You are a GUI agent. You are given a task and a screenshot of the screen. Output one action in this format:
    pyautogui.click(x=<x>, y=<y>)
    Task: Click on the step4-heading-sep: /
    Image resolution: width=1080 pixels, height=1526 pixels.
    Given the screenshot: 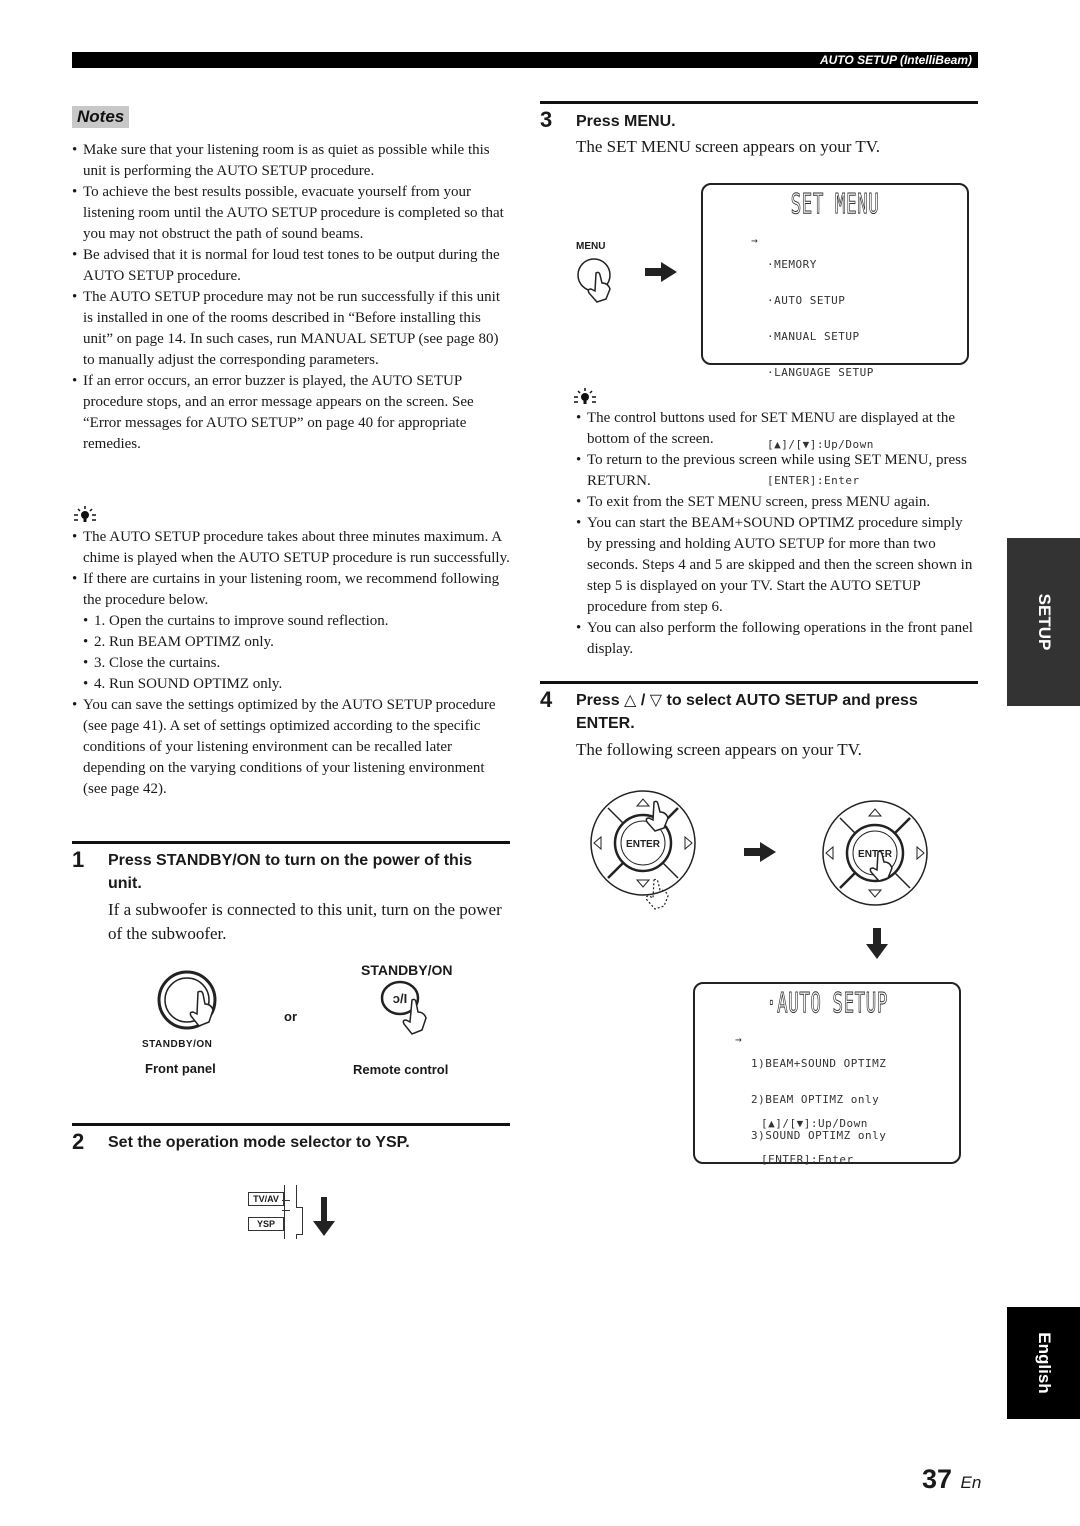 What is the action you would take?
    pyautogui.click(x=643, y=700)
    